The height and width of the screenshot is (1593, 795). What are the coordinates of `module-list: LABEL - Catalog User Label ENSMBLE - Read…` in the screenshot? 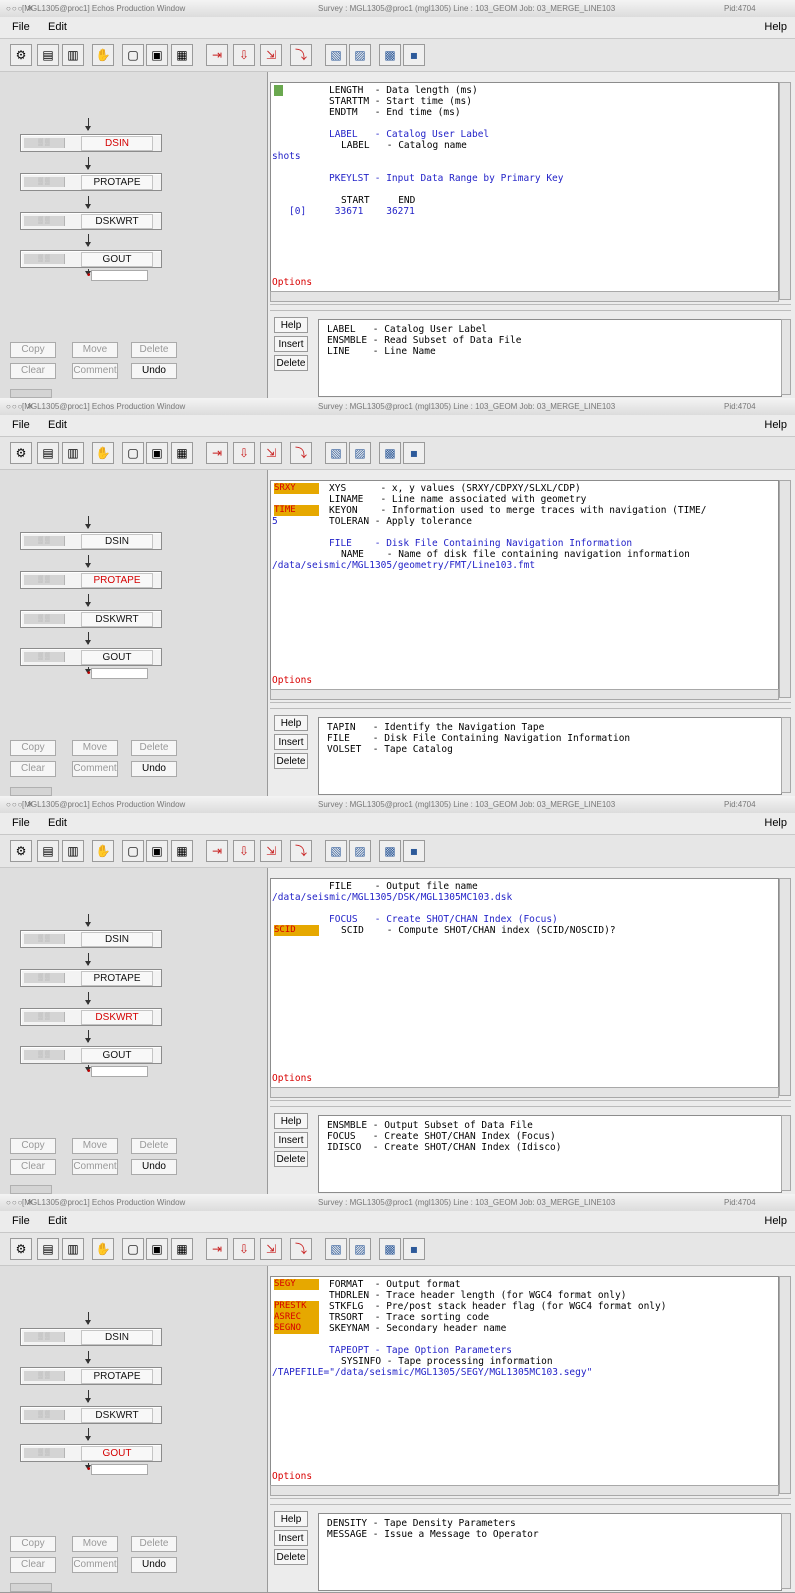 It's located at (550, 358).